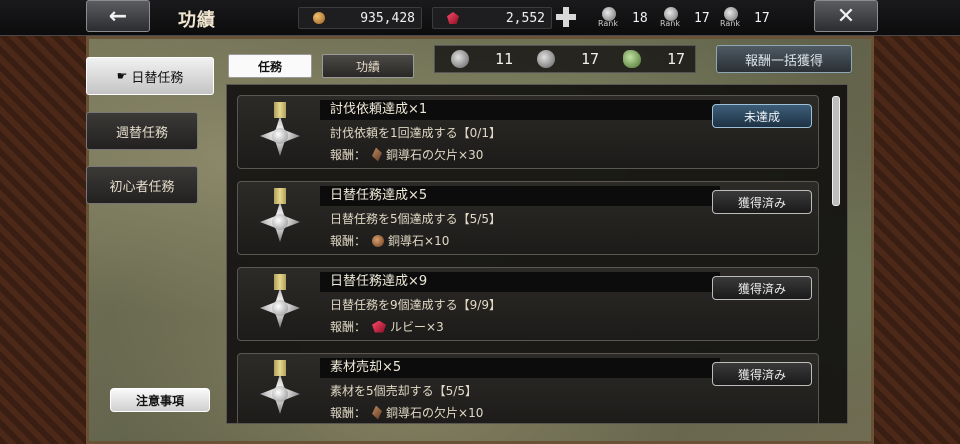 The width and height of the screenshot is (960, 444). Describe the element at coordinates (623, 18) in the screenshot. I see `rank-skull: Rank 18` at that location.